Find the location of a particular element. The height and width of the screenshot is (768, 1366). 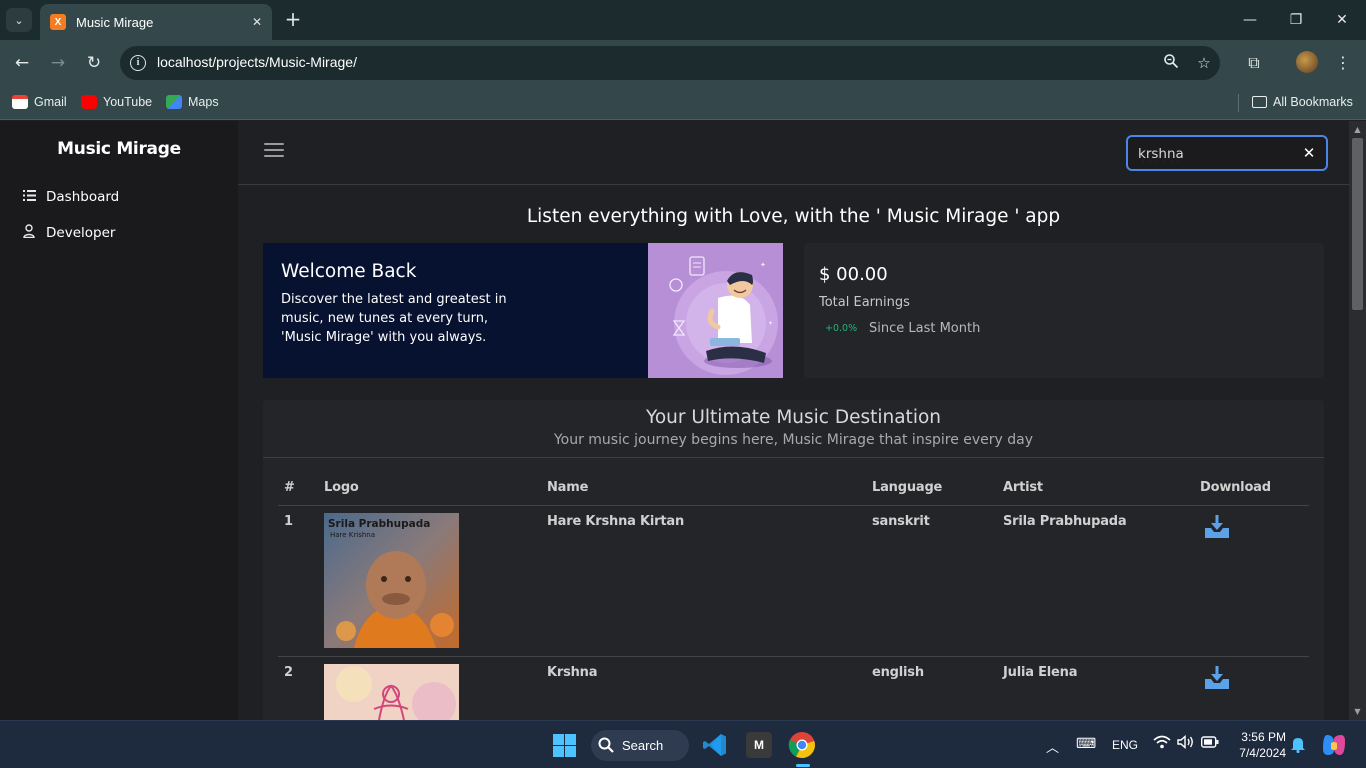

table-header-divider is located at coordinates (793, 505).